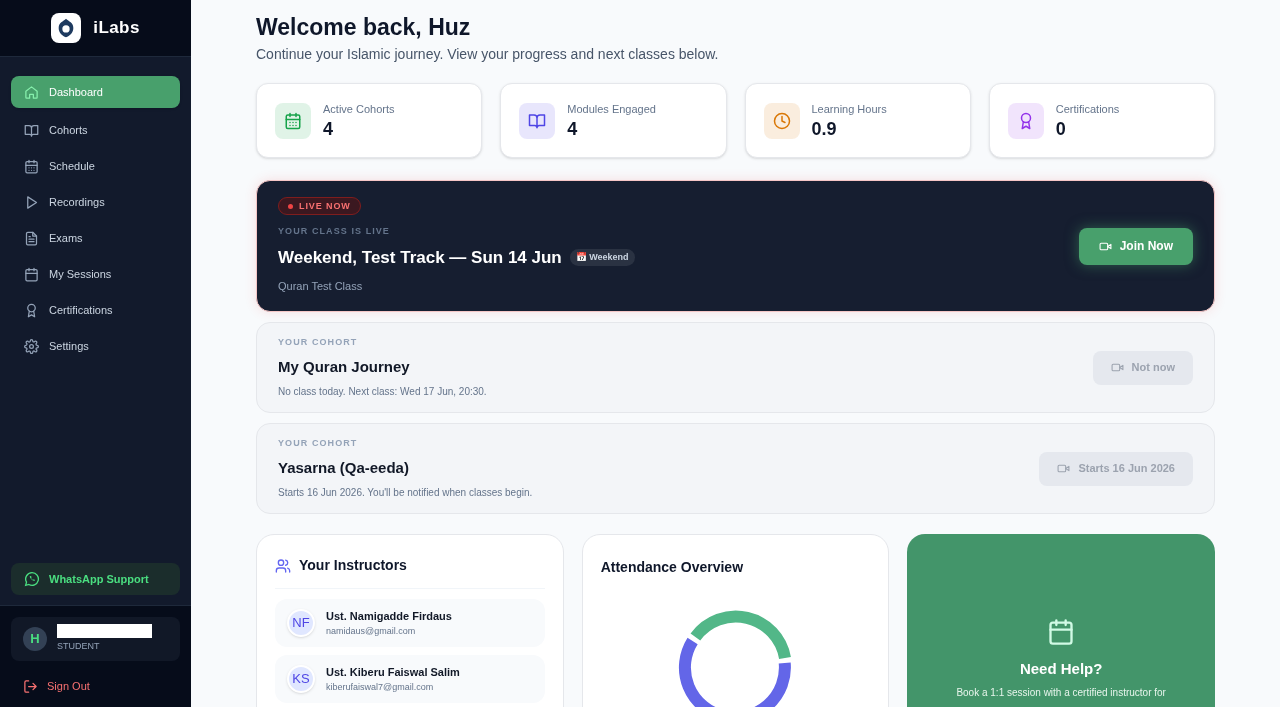 The image size is (1280, 707). I want to click on clock-icon, so click(781, 120).